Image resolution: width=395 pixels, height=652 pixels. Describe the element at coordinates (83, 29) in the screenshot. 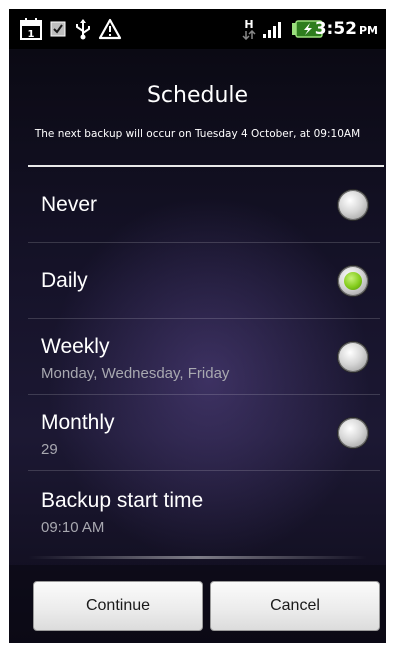

I see `usb-icon` at that location.